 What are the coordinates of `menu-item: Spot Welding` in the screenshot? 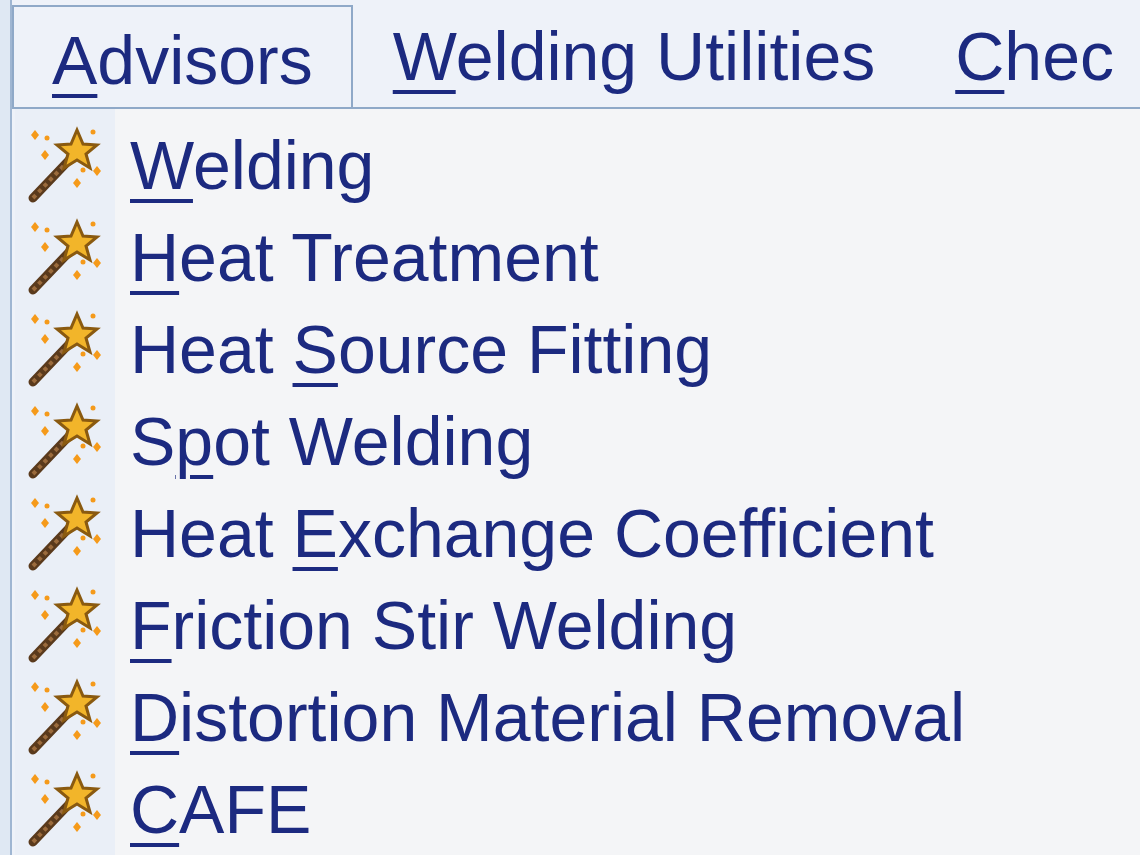 It's located at (332, 441).